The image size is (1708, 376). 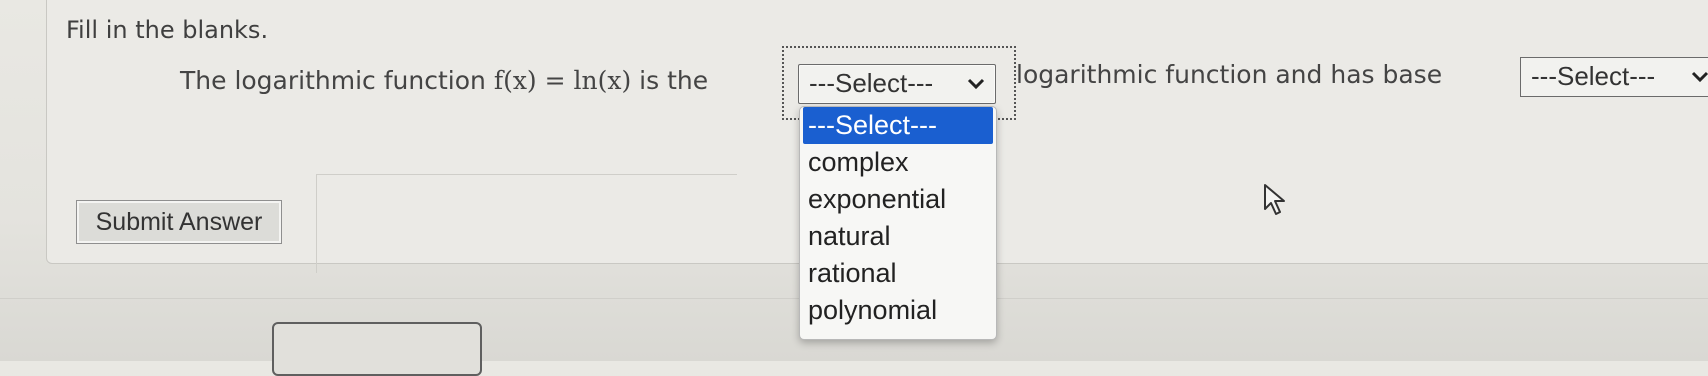 I want to click on submit-answer-button: Submit Answer, so click(x=179, y=222).